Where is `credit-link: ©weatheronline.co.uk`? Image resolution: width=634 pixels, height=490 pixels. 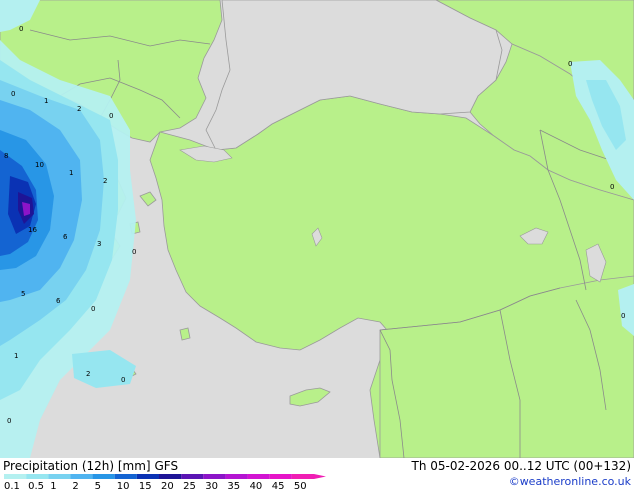
credit-link: ©weatheronline.co.uk is located at coordinates (570, 481).